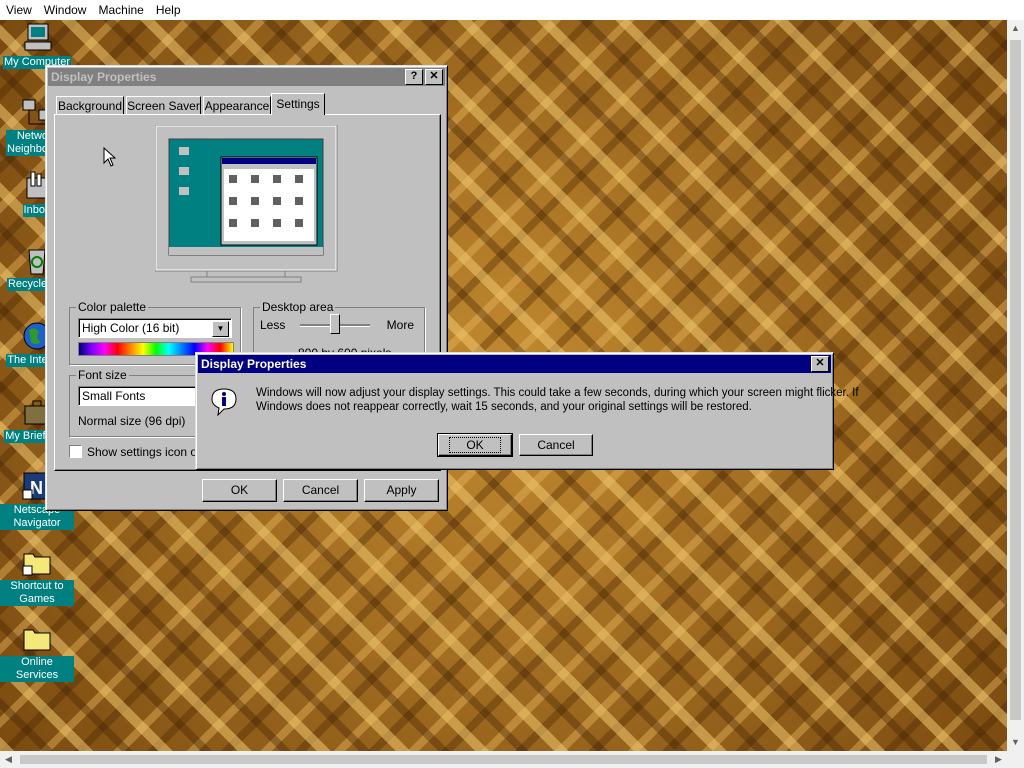  Describe the element at coordinates (8, 759) in the screenshot. I see `scroll-left-icon: ◀` at that location.